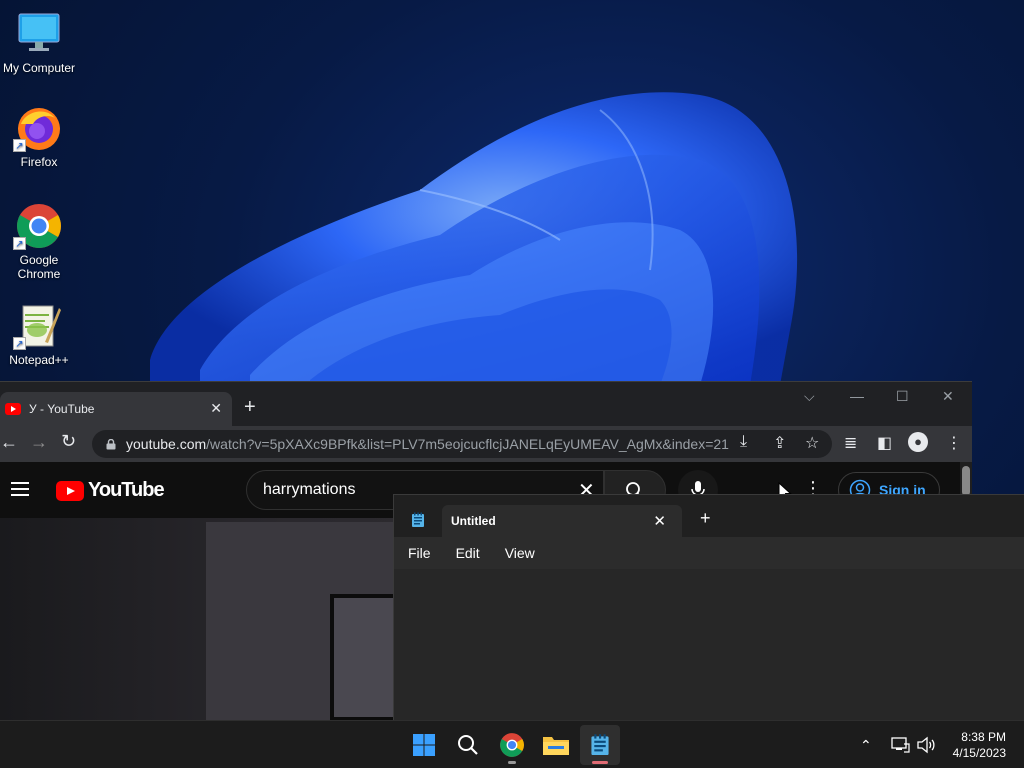 Image resolution: width=1024 pixels, height=768 pixels. I want to click on media-queue-icon: ≣, so click(850, 443).